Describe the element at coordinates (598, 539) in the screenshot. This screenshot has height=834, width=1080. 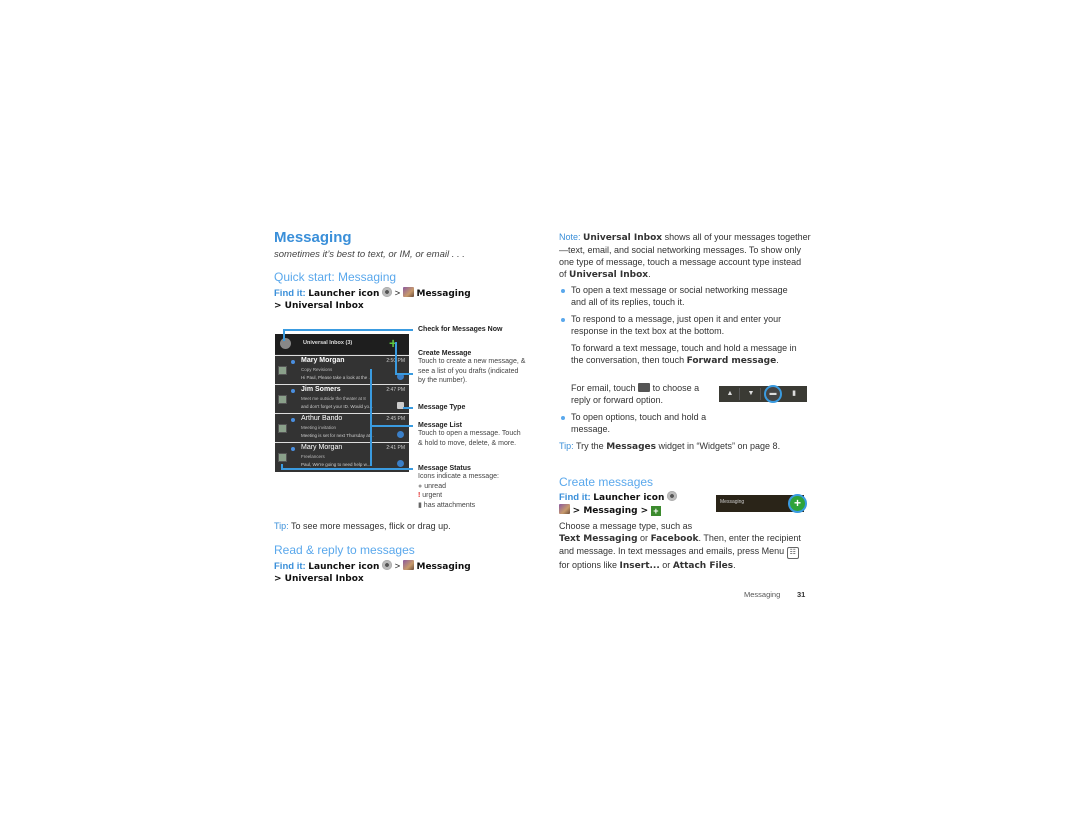
I see `create-bold: Text Messaging` at that location.